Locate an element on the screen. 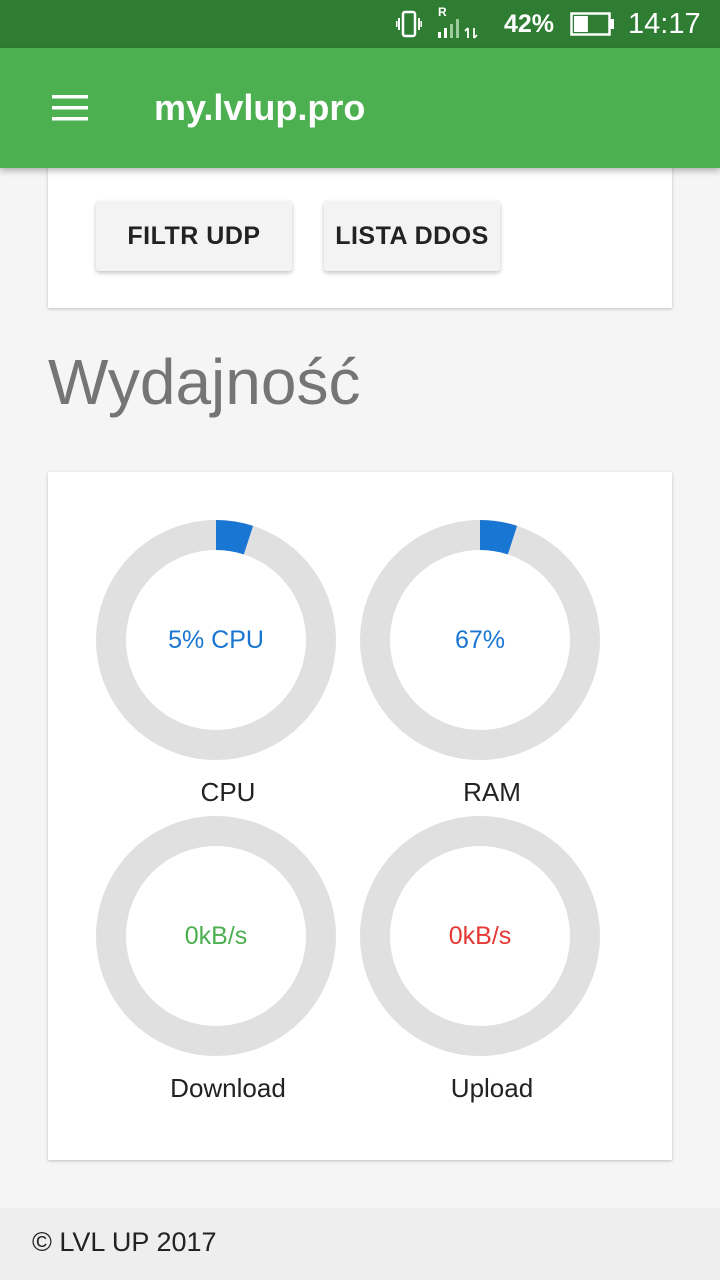 The image size is (720, 1280). upload-value: 0kB/s is located at coordinates (480, 935).